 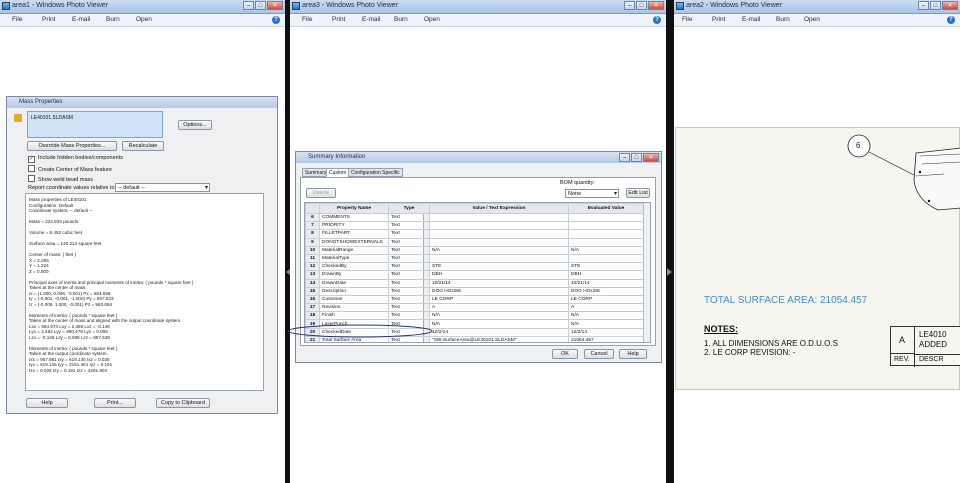 I want to click on table-row: 9 DONOTSHOWEXTERNALS Text, so click(x=474, y=242).